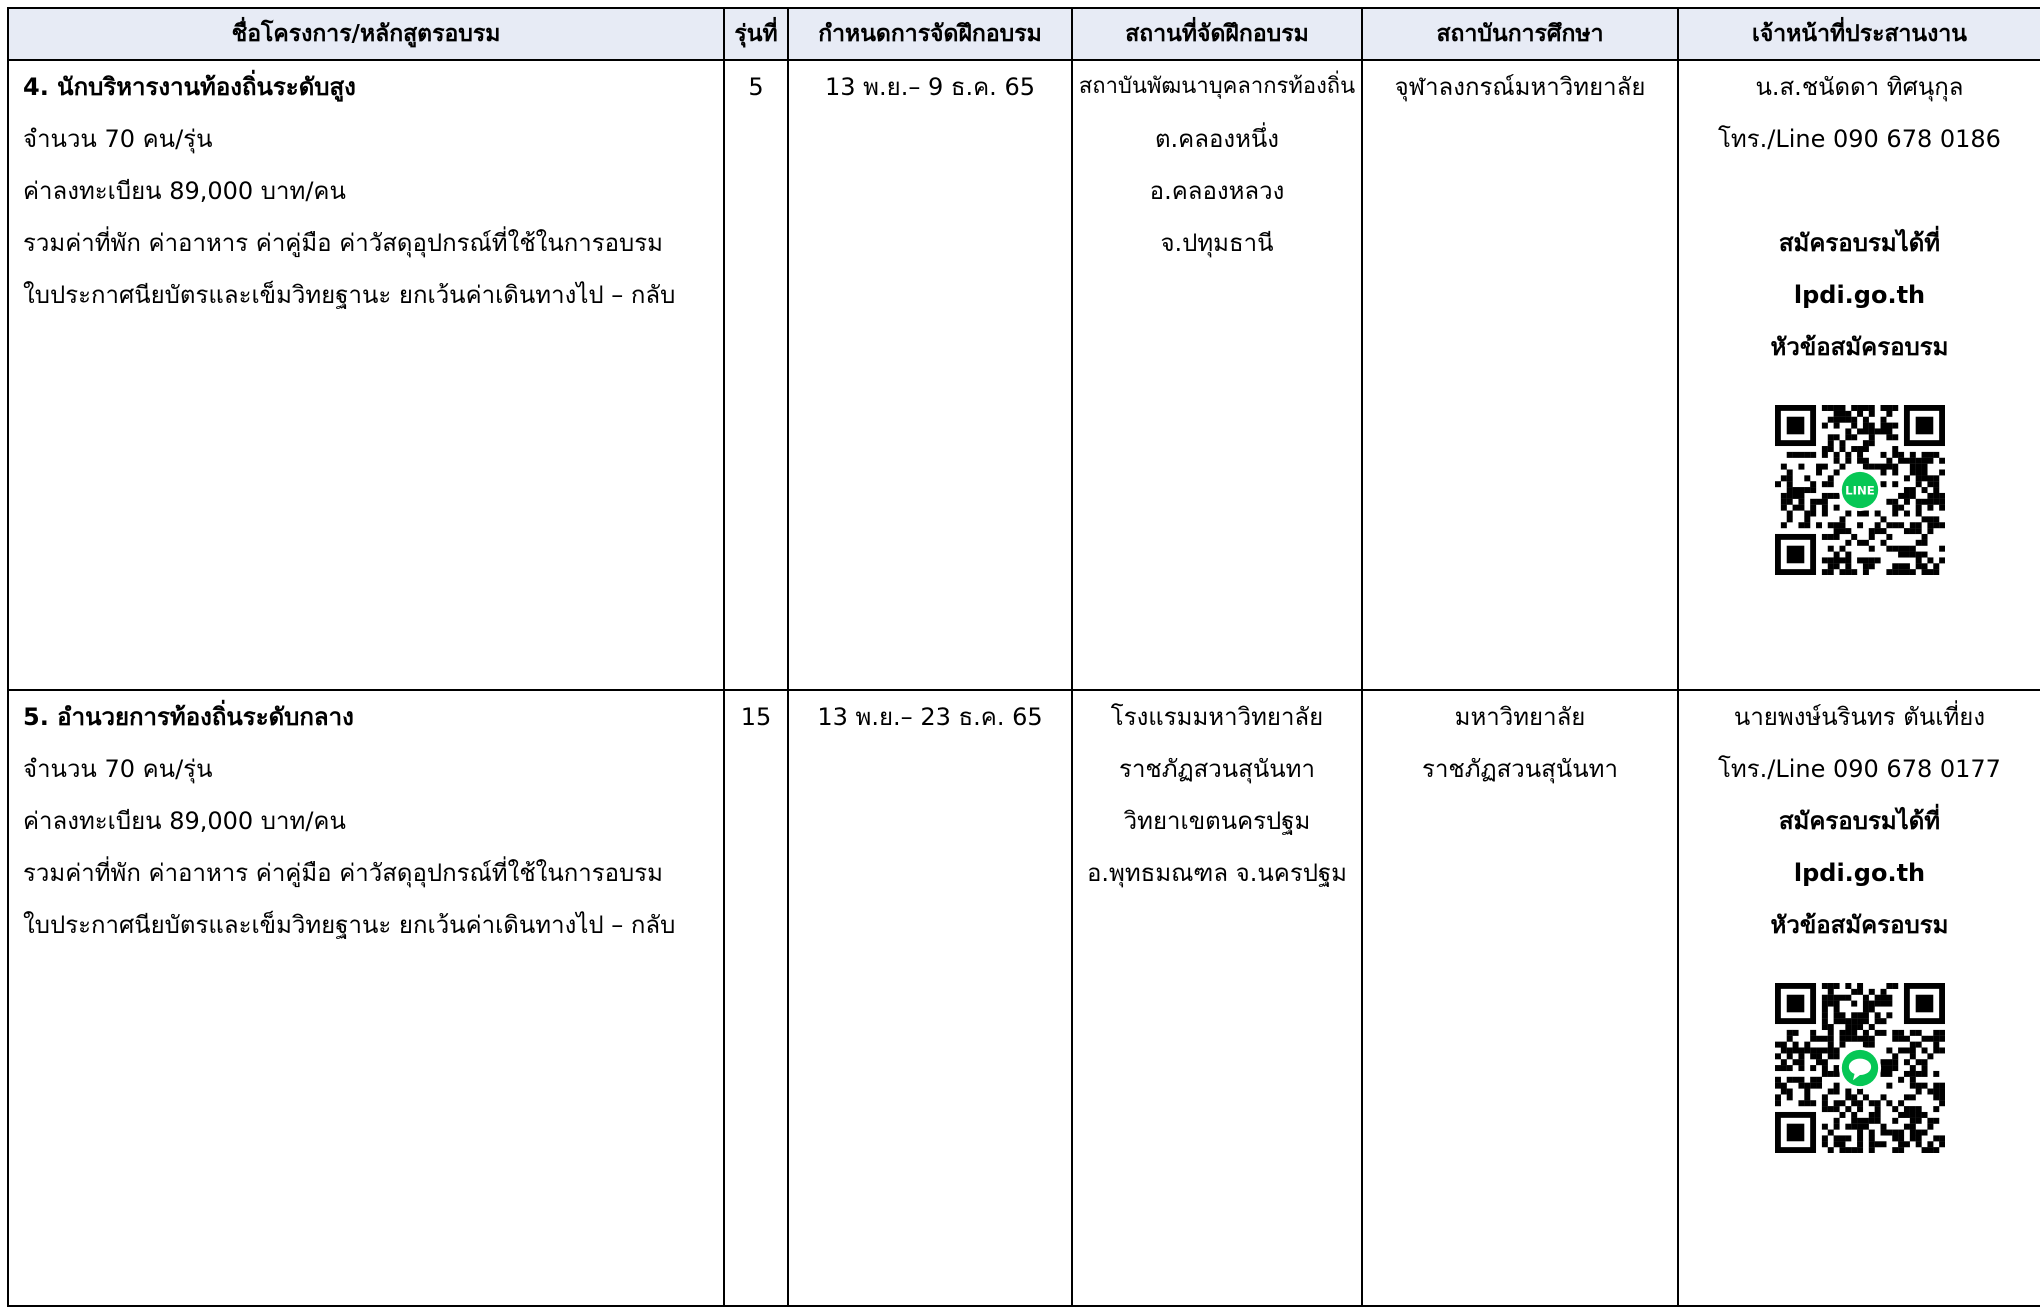 Image resolution: width=2040 pixels, height=1309 pixels. I want to click on line-qr-code-icon: LINE, so click(1859, 490).